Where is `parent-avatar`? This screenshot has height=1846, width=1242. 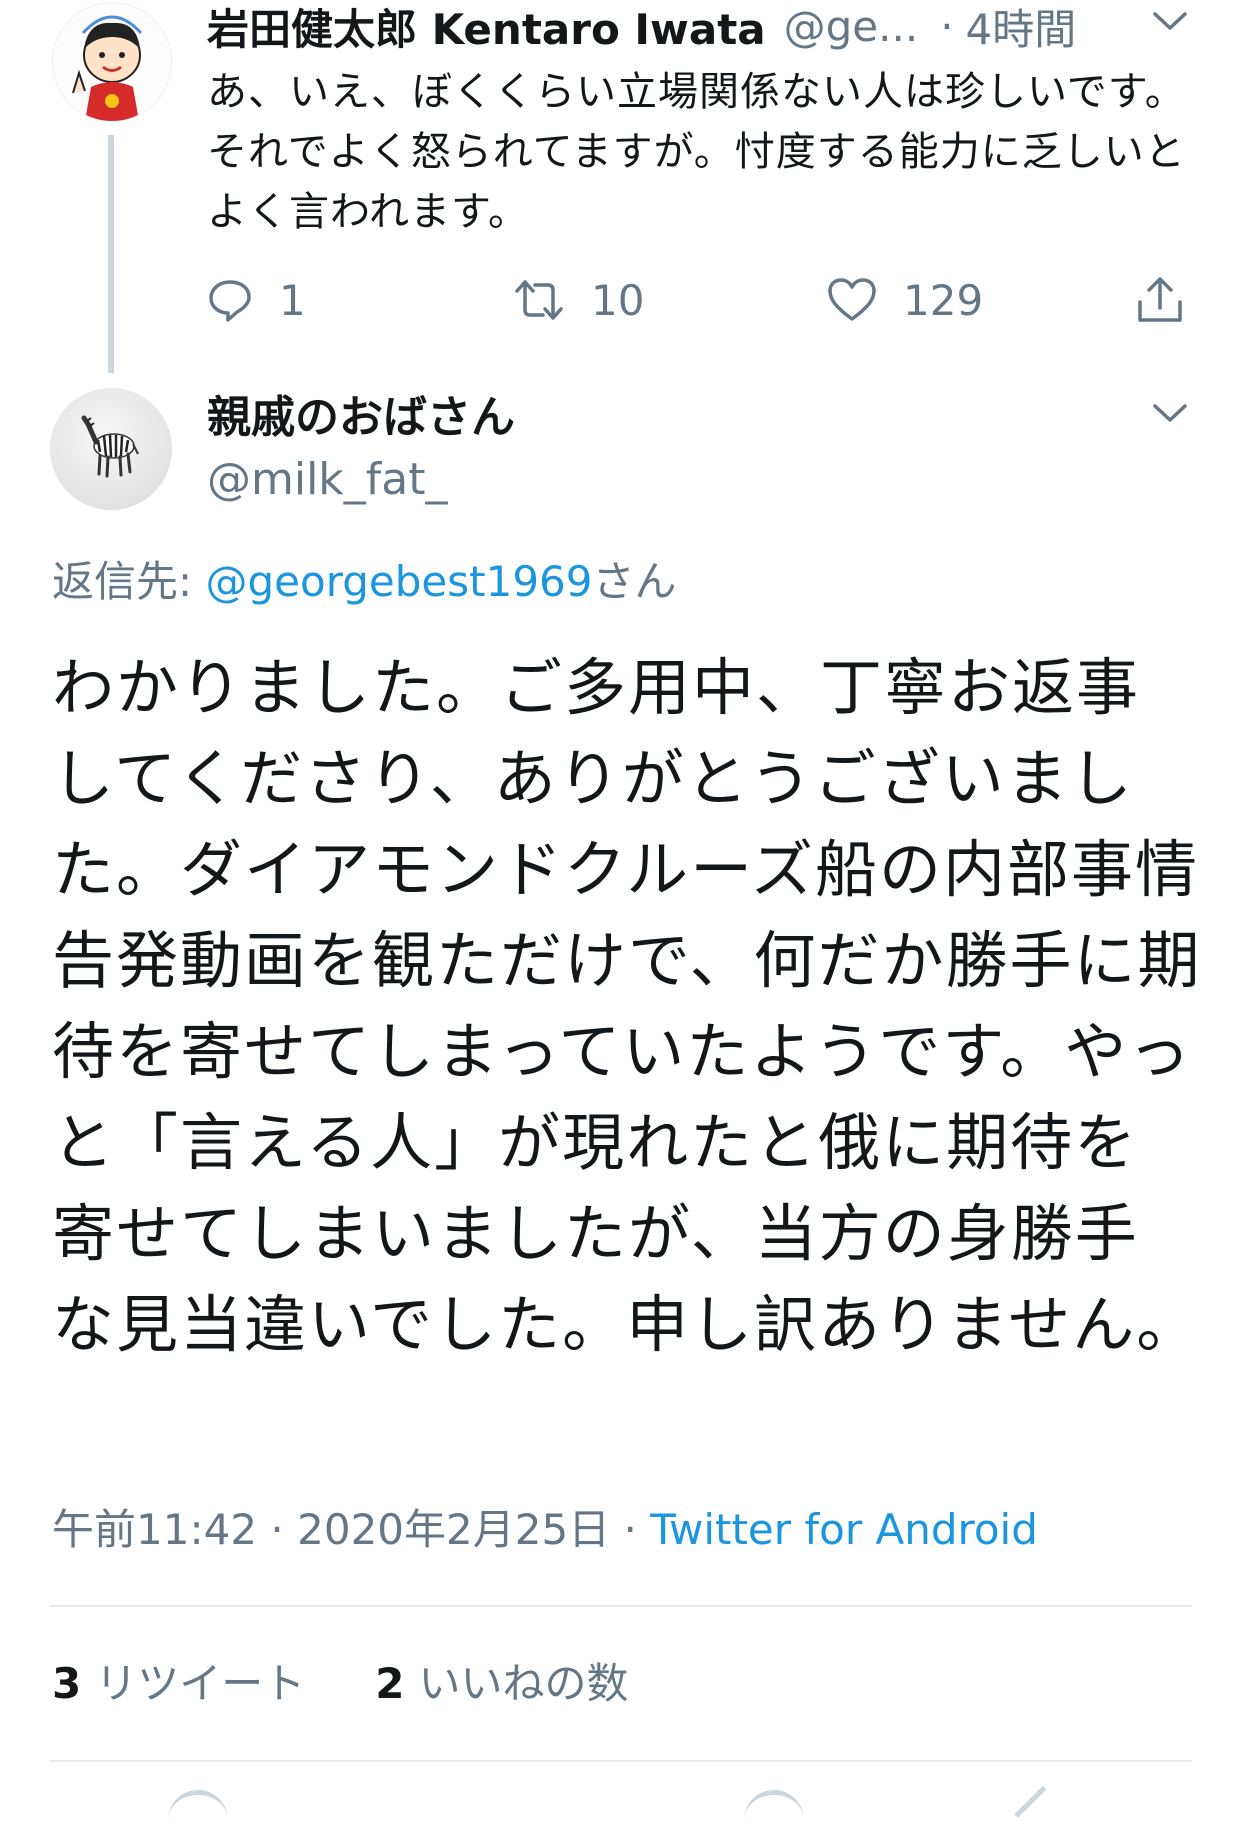 parent-avatar is located at coordinates (112, 62).